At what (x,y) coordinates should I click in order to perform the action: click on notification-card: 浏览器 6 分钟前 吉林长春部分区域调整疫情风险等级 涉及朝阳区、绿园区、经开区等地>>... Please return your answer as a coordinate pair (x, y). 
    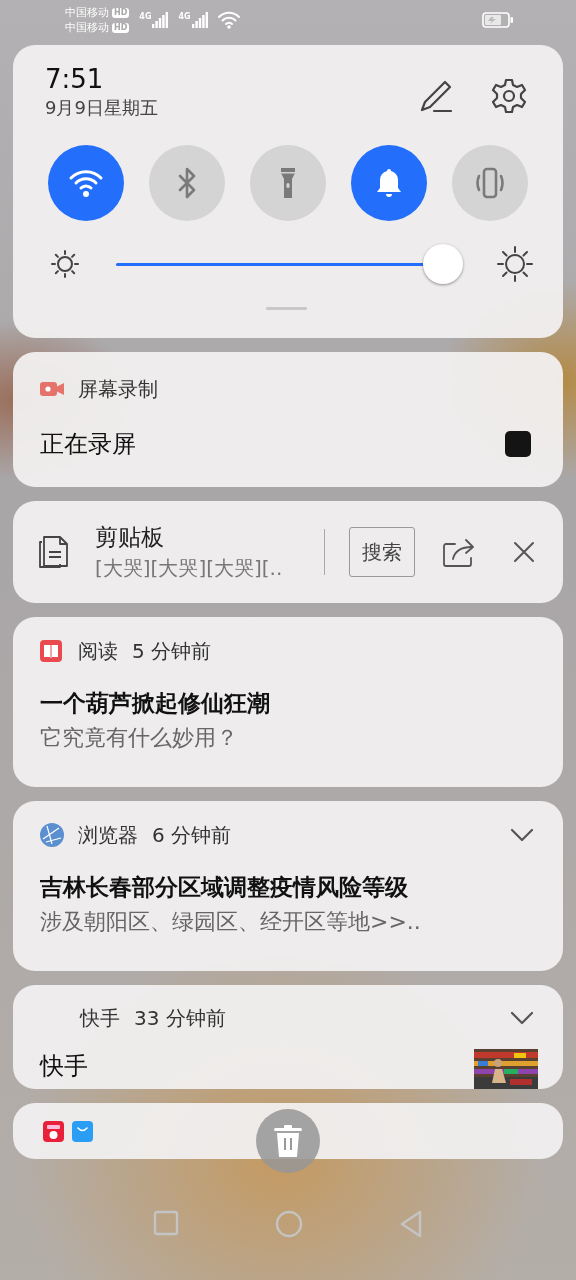
    Looking at the image, I should click on (288, 886).